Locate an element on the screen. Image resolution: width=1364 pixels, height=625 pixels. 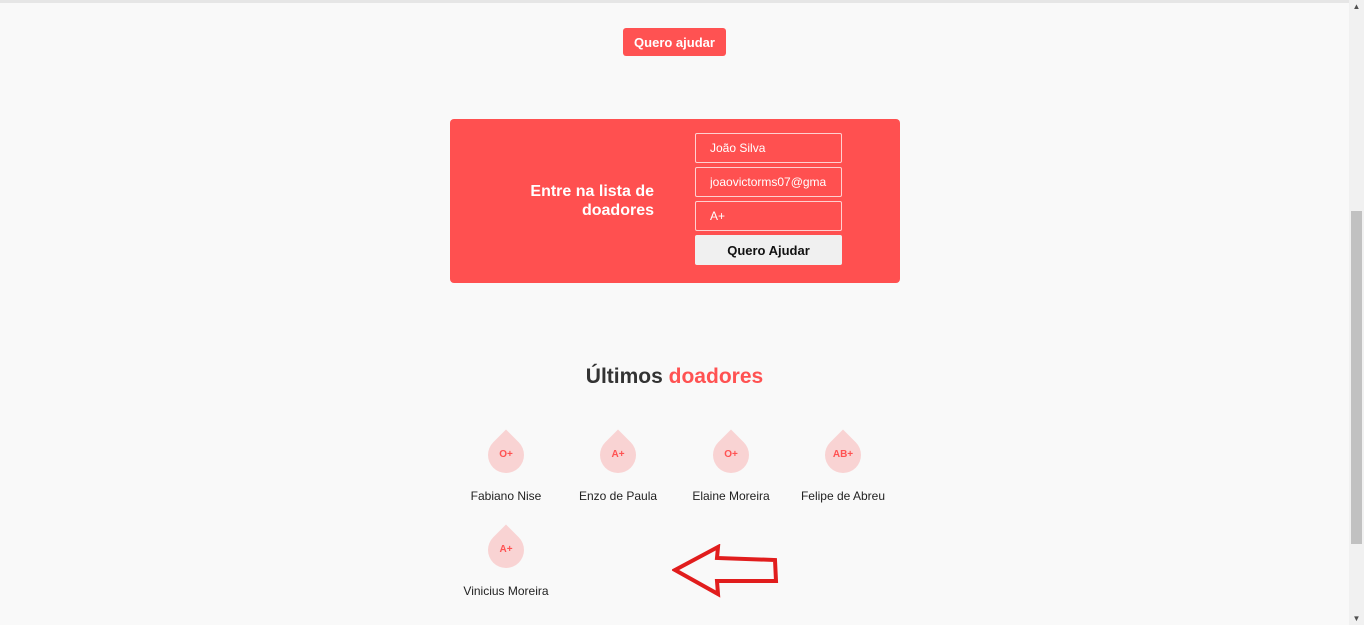
donor-card: O+ Fabiano Nise is located at coordinates (506, 466).